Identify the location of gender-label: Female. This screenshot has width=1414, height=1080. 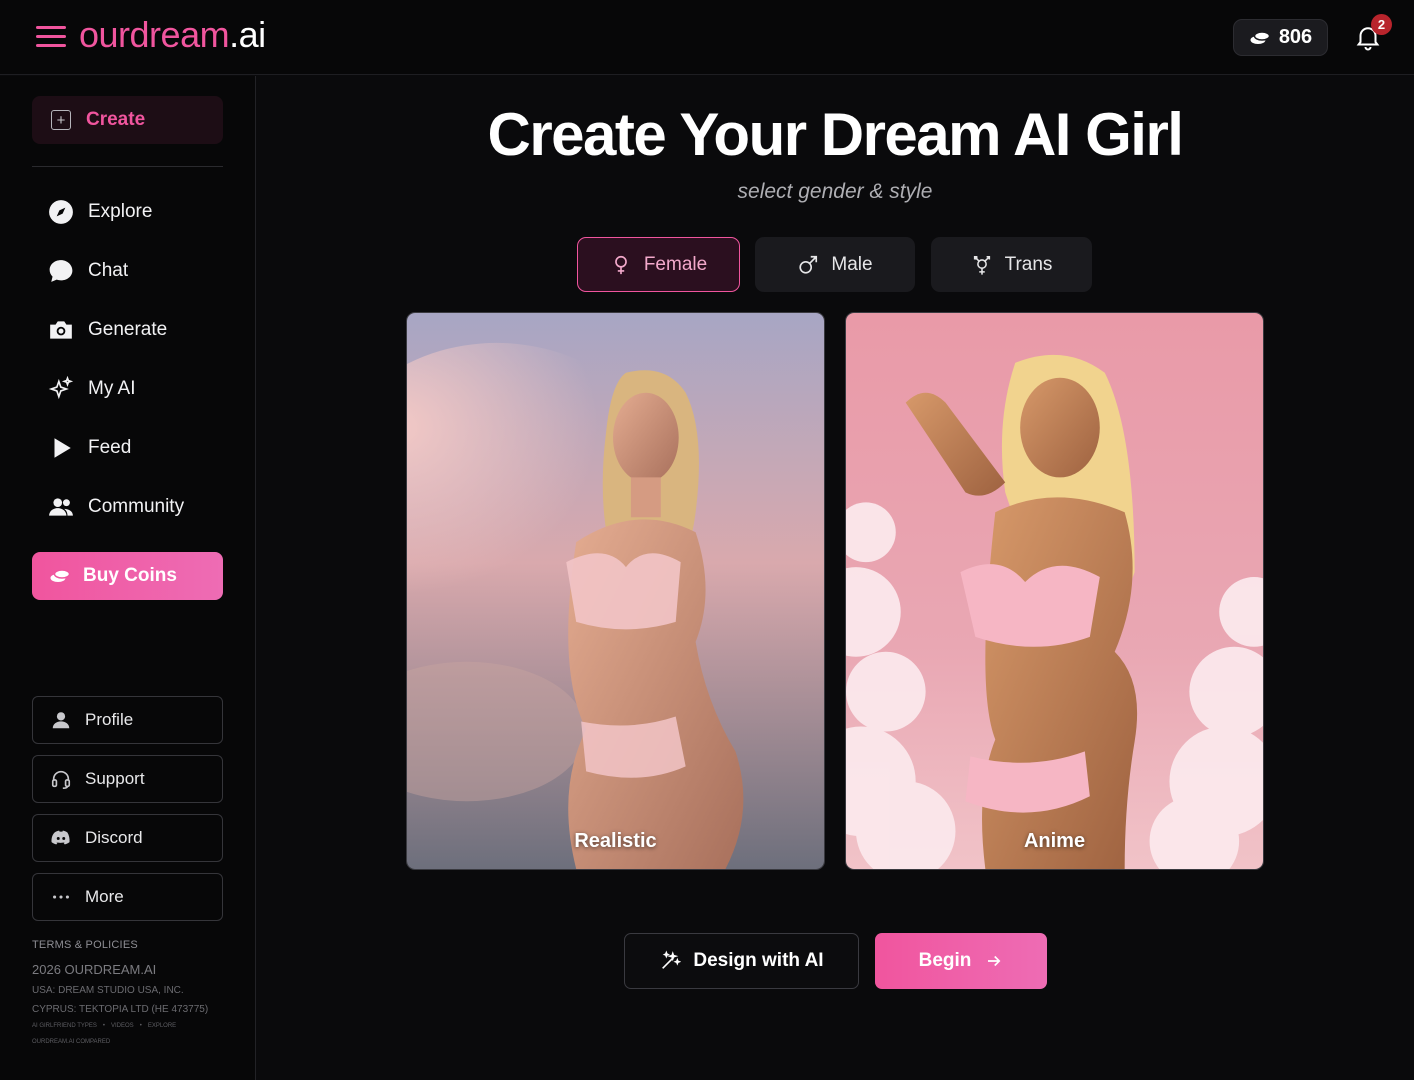
(675, 264).